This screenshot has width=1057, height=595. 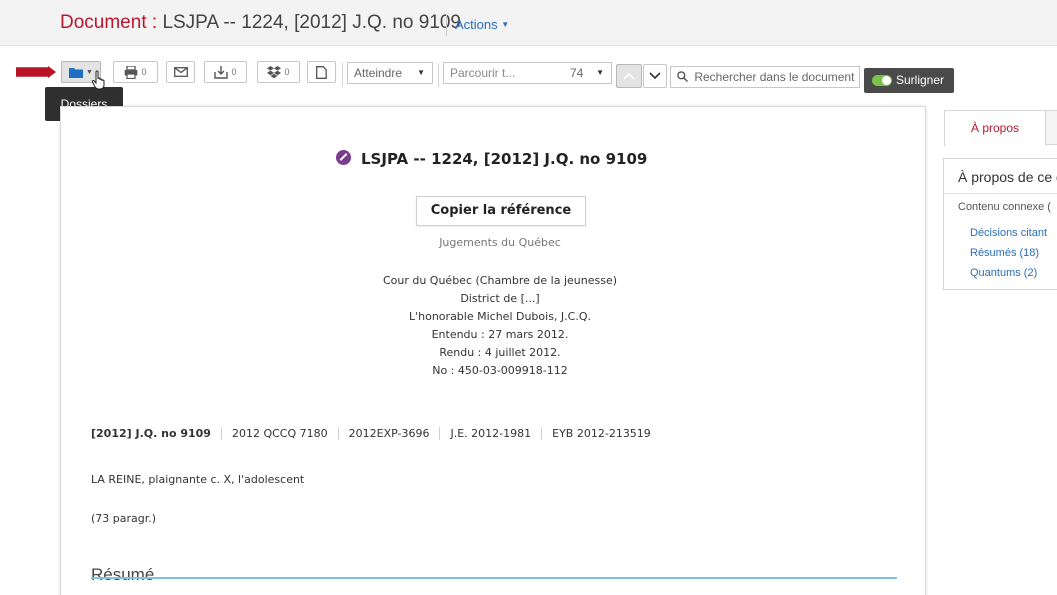 I want to click on docket-number: No : 450-03-009918-112, so click(x=500, y=370).